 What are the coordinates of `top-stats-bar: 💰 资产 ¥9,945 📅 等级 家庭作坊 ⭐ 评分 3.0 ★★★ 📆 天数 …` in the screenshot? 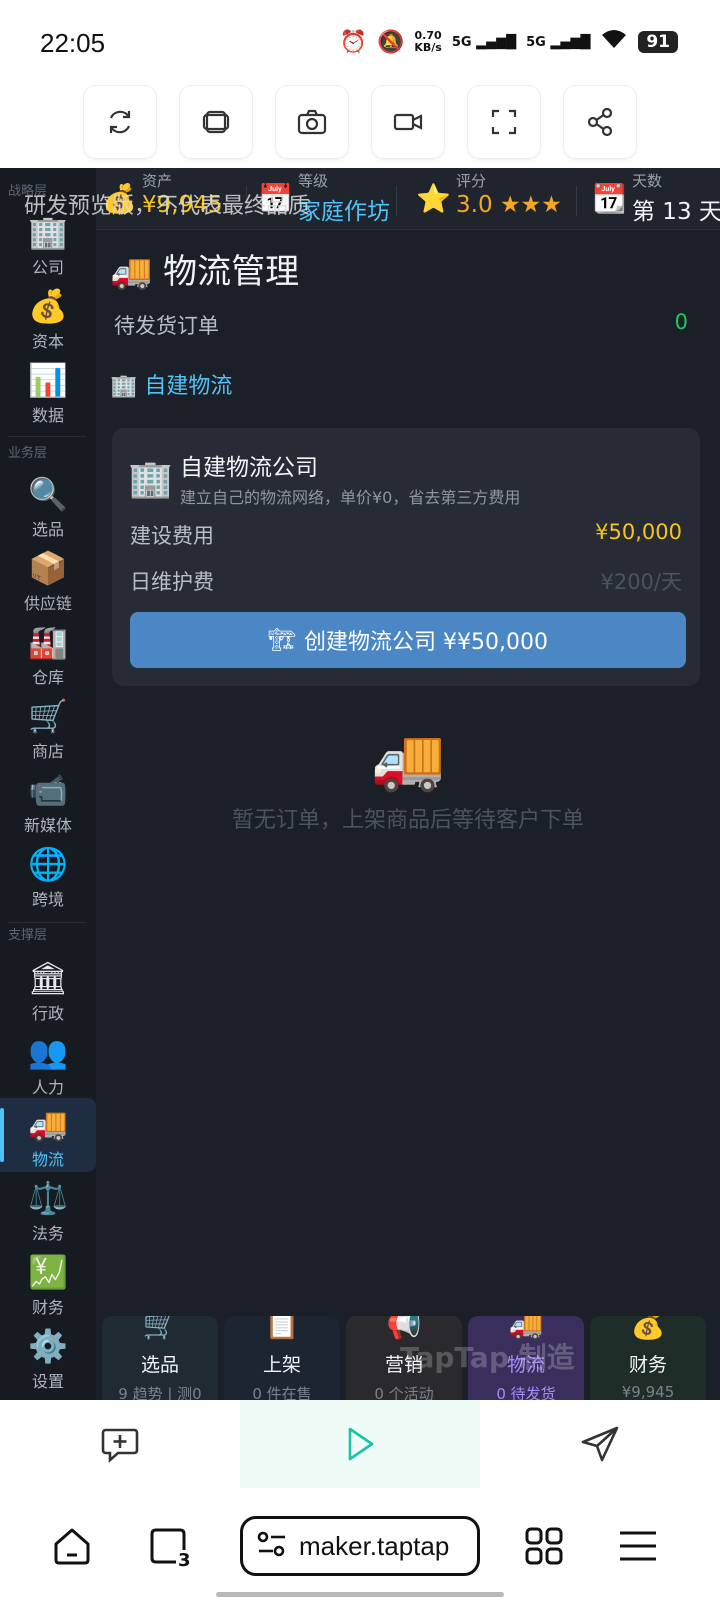 It's located at (408, 199).